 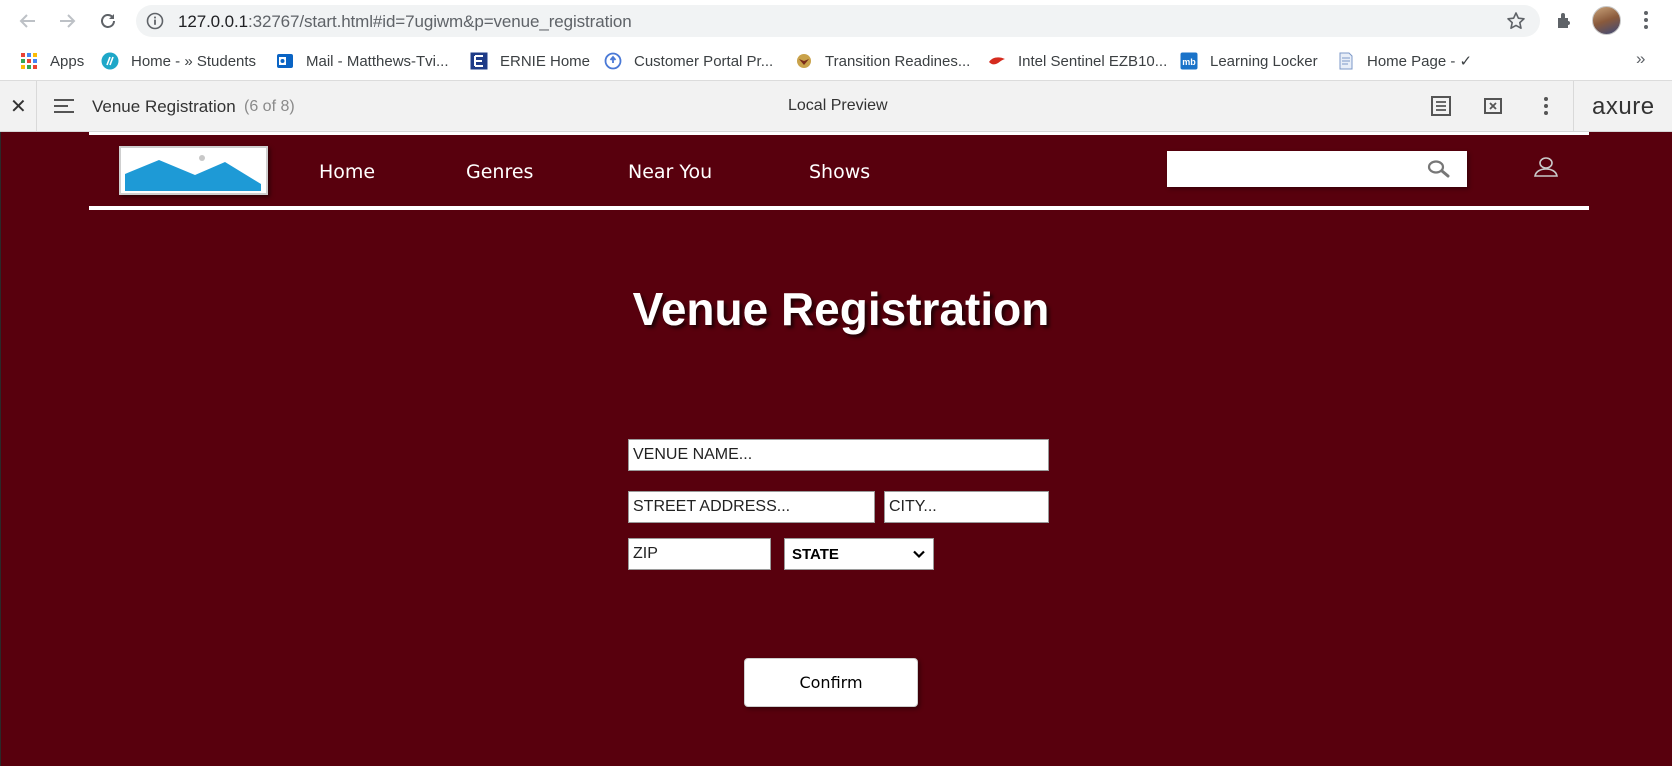 What do you see at coordinates (1566, 20) in the screenshot?
I see `extensions-puzzle-icon` at bounding box center [1566, 20].